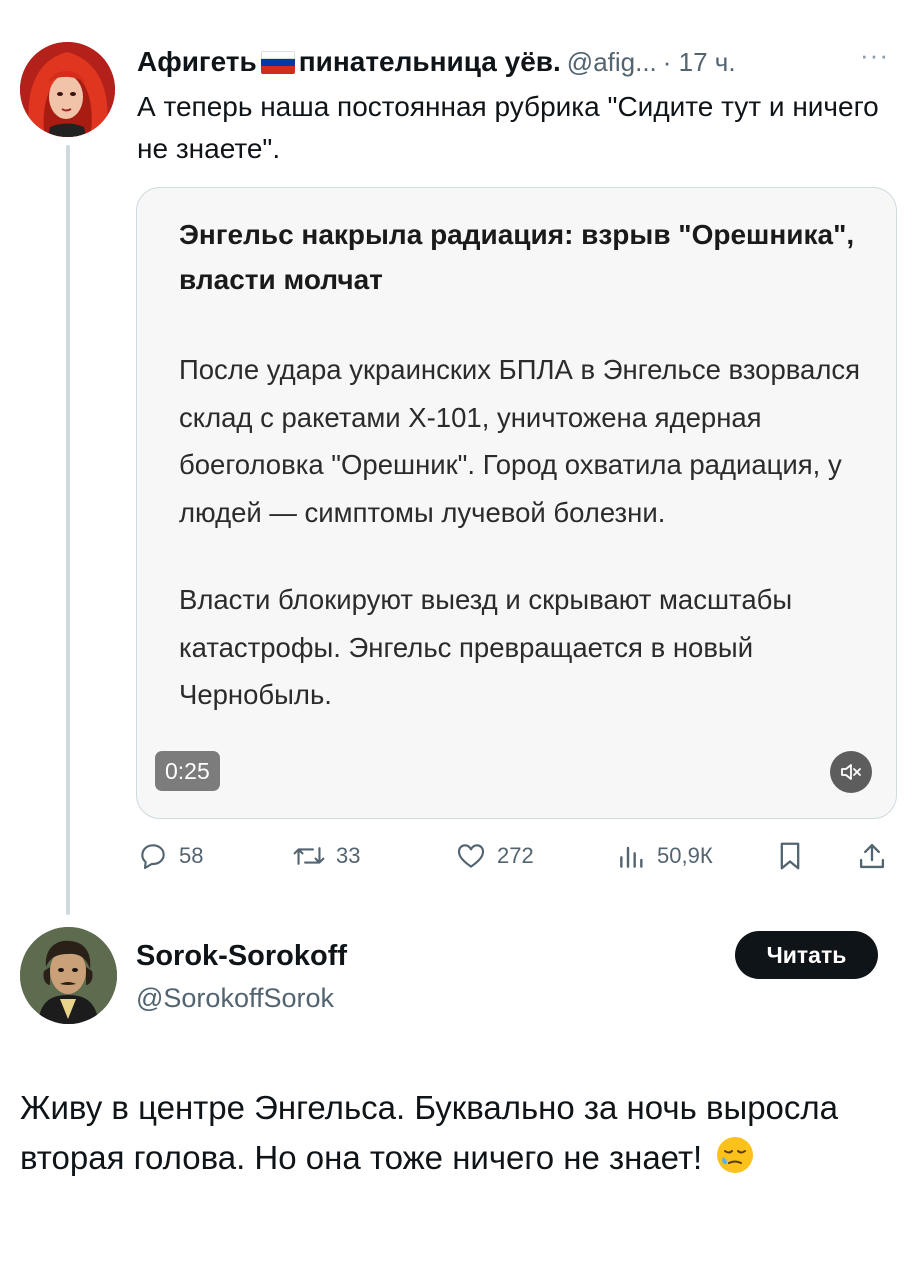 The image size is (915, 1280). Describe the element at coordinates (68, 530) in the screenshot. I see `thread-connector-line` at that location.